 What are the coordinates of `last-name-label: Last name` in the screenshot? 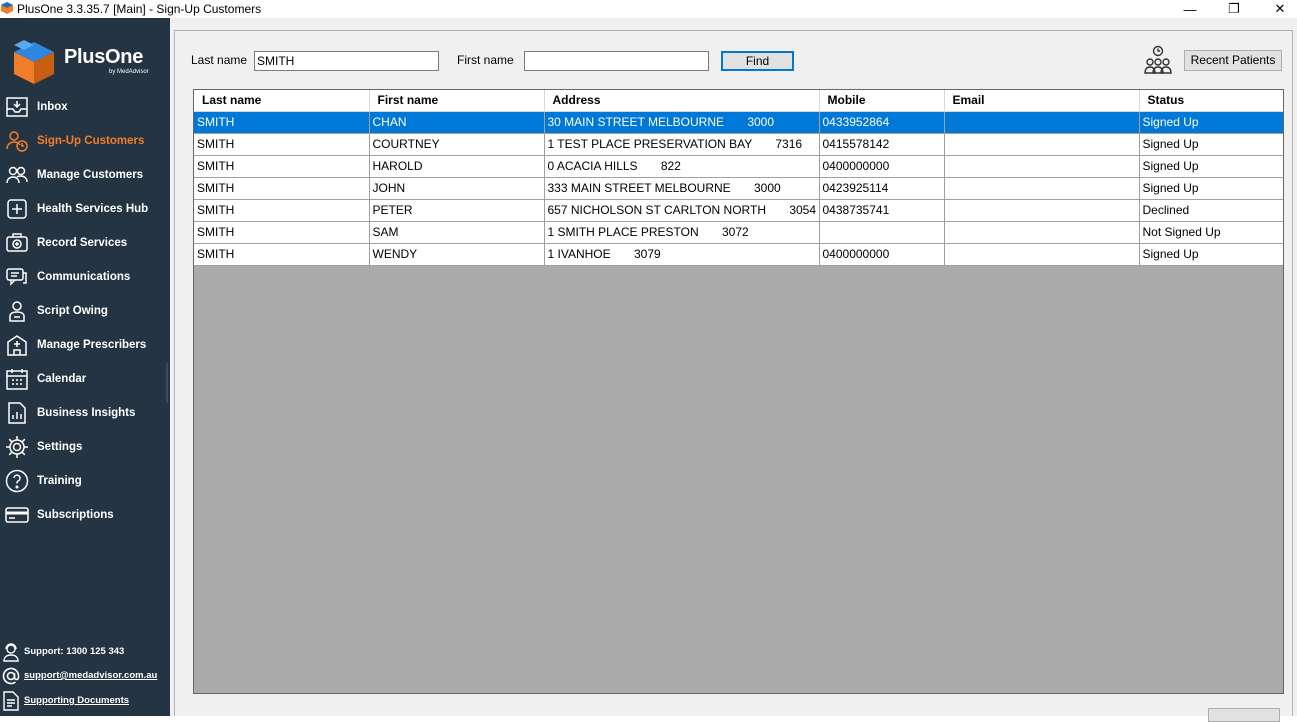 It's located at (219, 60).